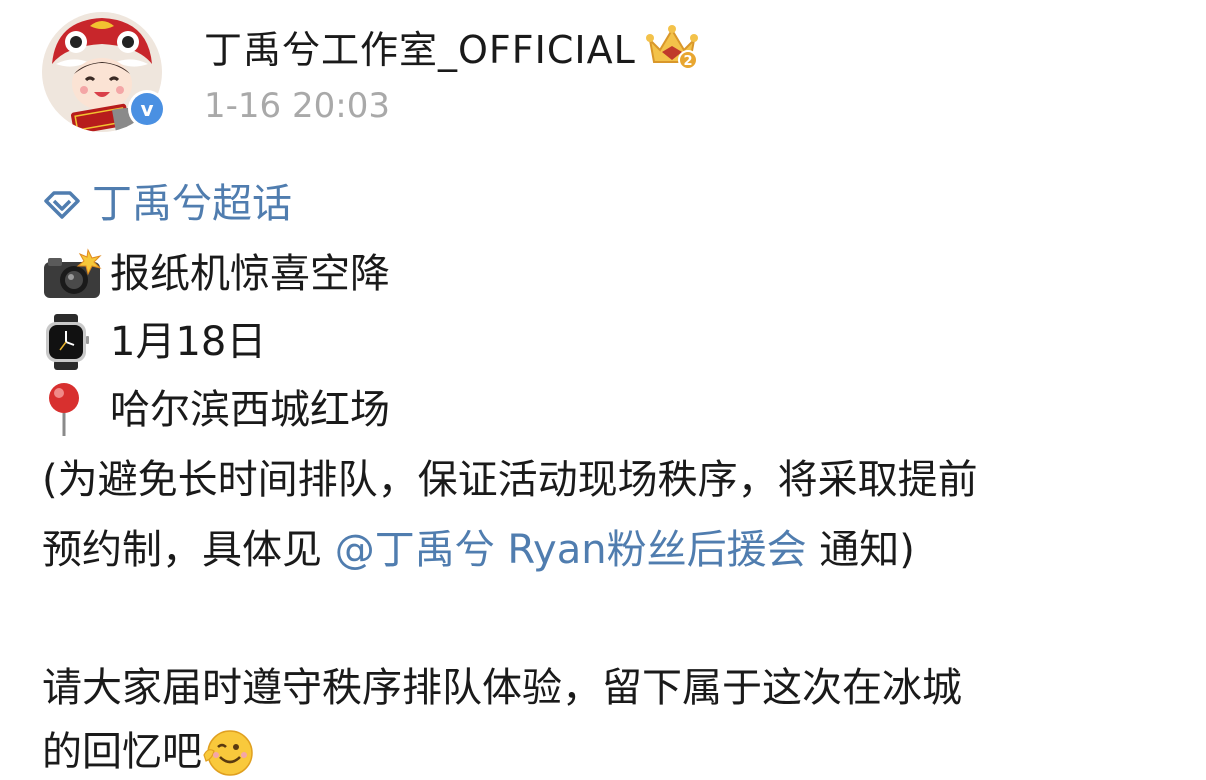 This screenshot has width=1206, height=780. Describe the element at coordinates (250, 410) in the screenshot. I see `post-line3-text: 哈尔滨西城红场` at that location.